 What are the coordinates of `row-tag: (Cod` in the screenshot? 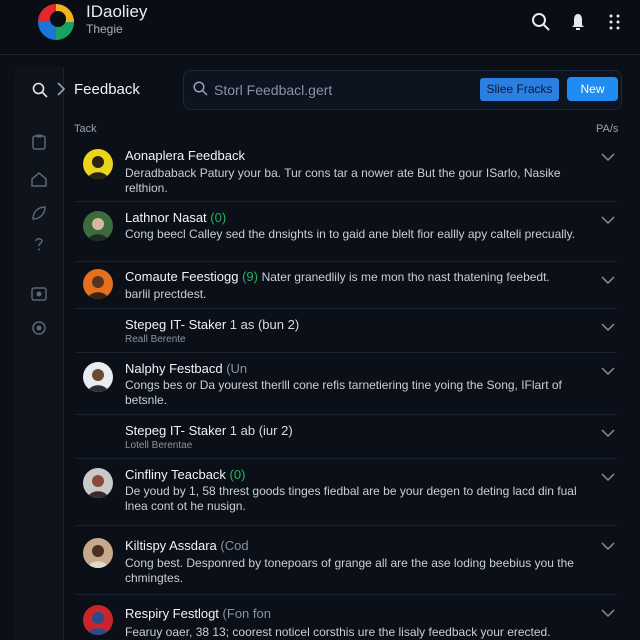 It's located at (234, 545).